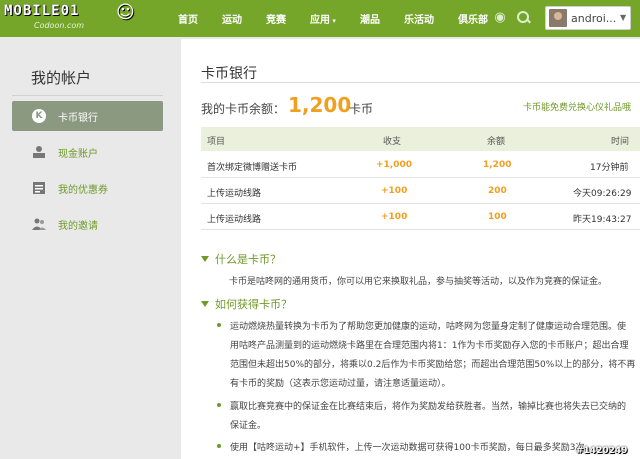 Image resolution: width=640 pixels, height=459 pixels. I want to click on col-header-change: 收支, so click(392, 142).